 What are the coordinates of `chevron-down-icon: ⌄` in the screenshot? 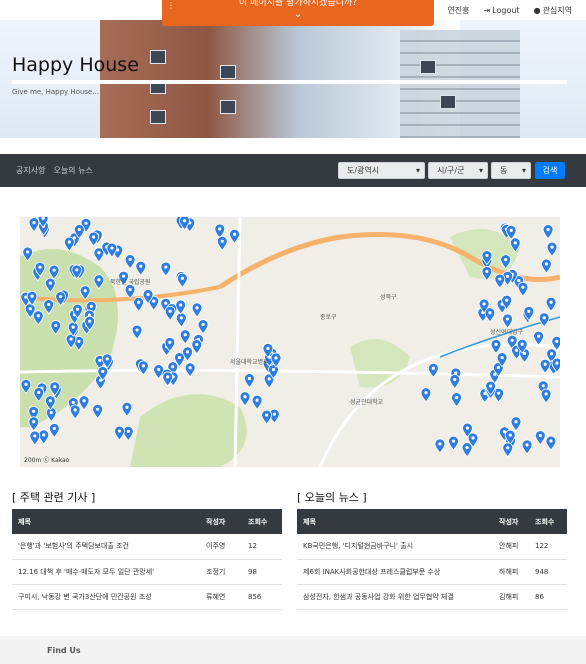 It's located at (298, 15).